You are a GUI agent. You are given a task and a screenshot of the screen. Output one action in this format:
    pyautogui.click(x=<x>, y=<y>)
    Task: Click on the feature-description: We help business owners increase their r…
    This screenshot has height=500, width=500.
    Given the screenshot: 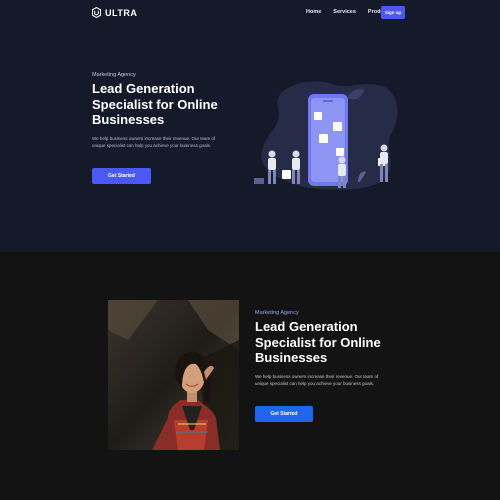 What is the action you would take?
    pyautogui.click(x=317, y=380)
    